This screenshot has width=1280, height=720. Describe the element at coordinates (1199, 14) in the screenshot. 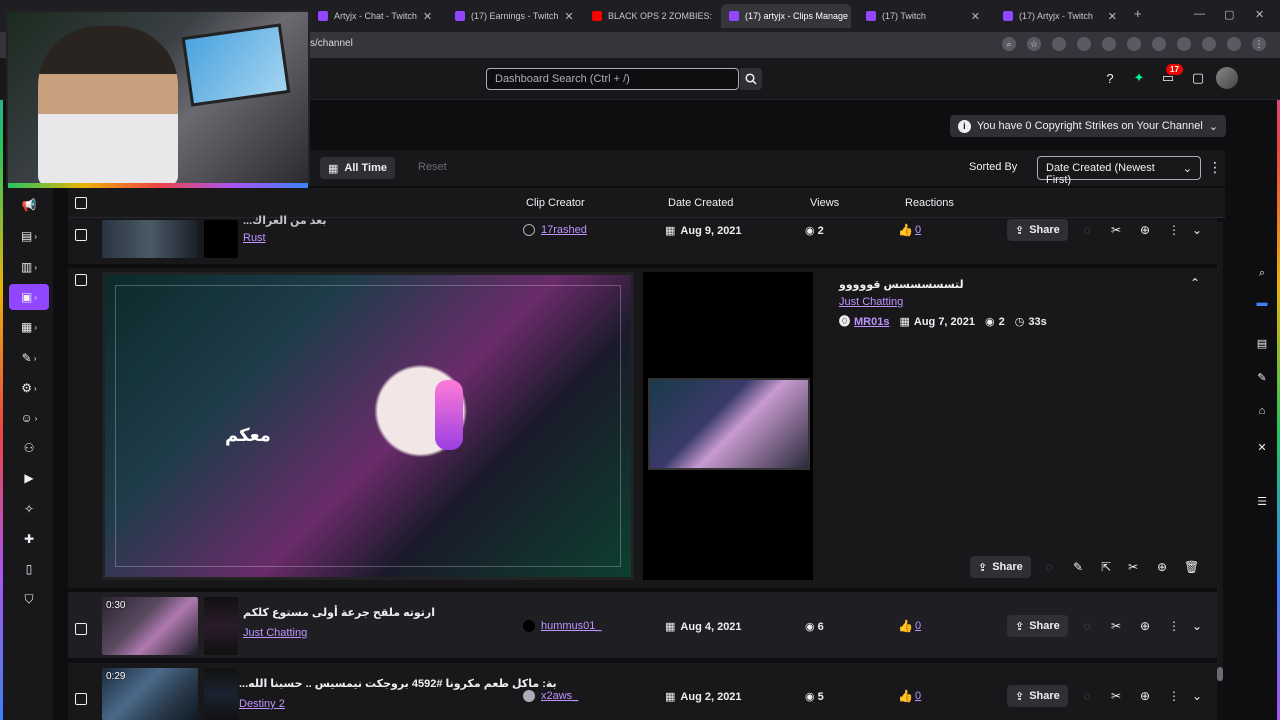

I see `minimize-icon: —` at that location.